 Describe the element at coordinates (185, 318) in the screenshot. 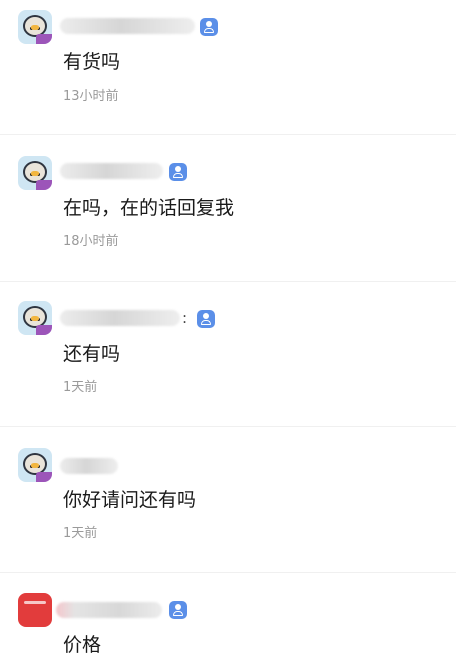

I see `truncated-name-glyph: :` at that location.